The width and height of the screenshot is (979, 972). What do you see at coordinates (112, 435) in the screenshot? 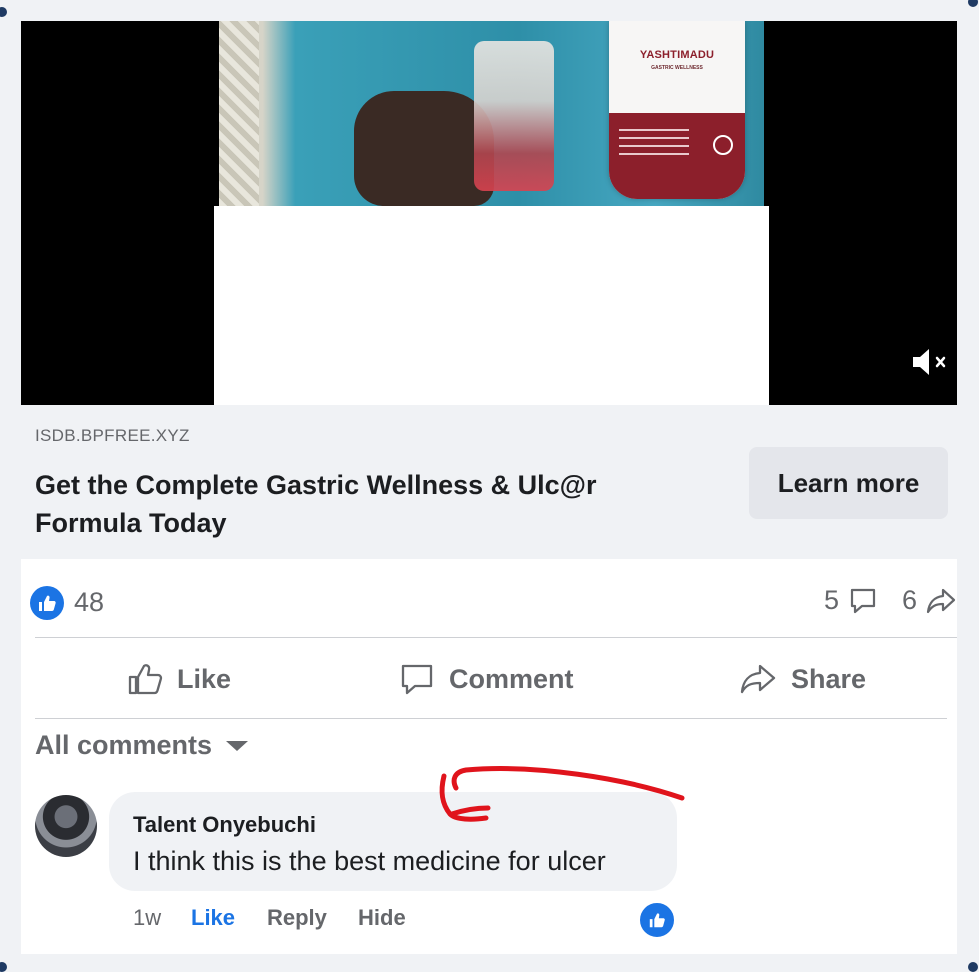
I see `ad-domain: ISDB.BPFREE.XYZ` at bounding box center [112, 435].